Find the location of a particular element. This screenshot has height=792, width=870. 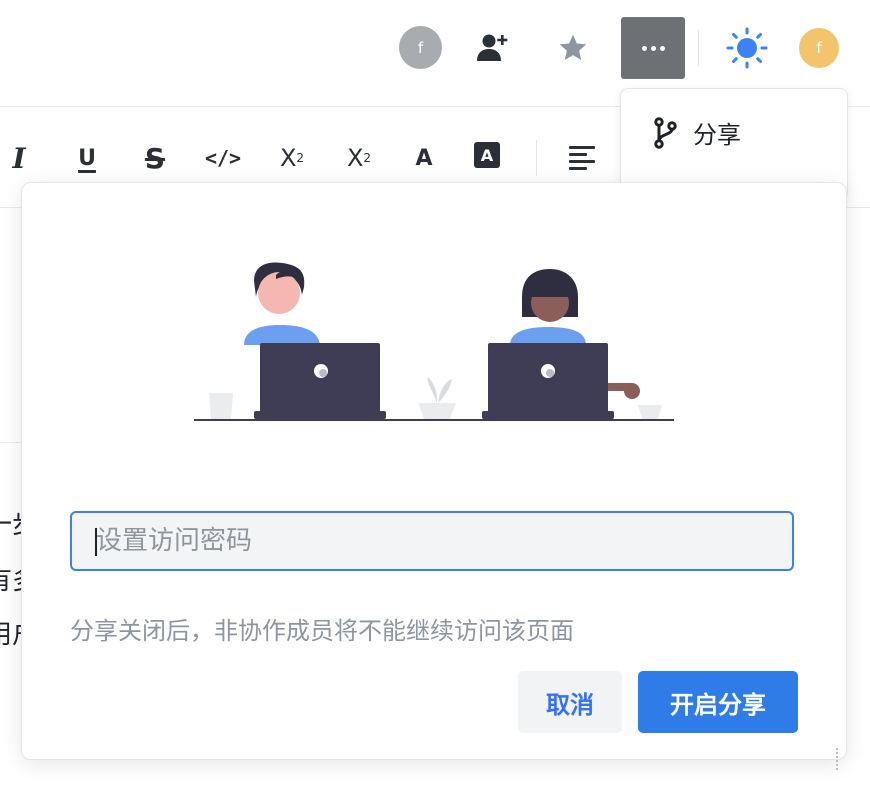

more-icon is located at coordinates (653, 48).